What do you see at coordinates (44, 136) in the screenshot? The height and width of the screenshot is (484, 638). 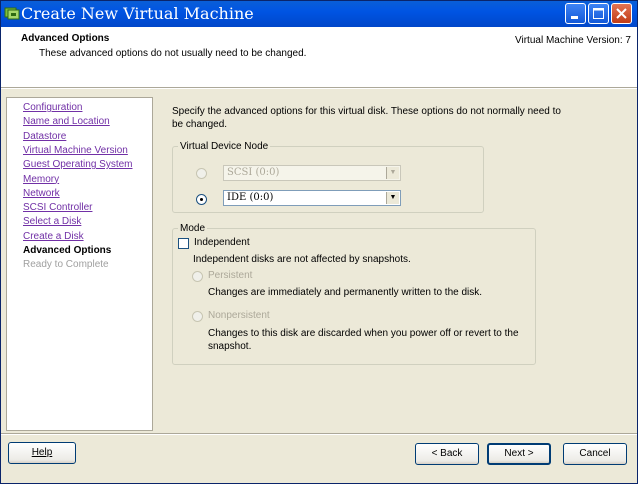 I see `nav-step-item: Datastore` at bounding box center [44, 136].